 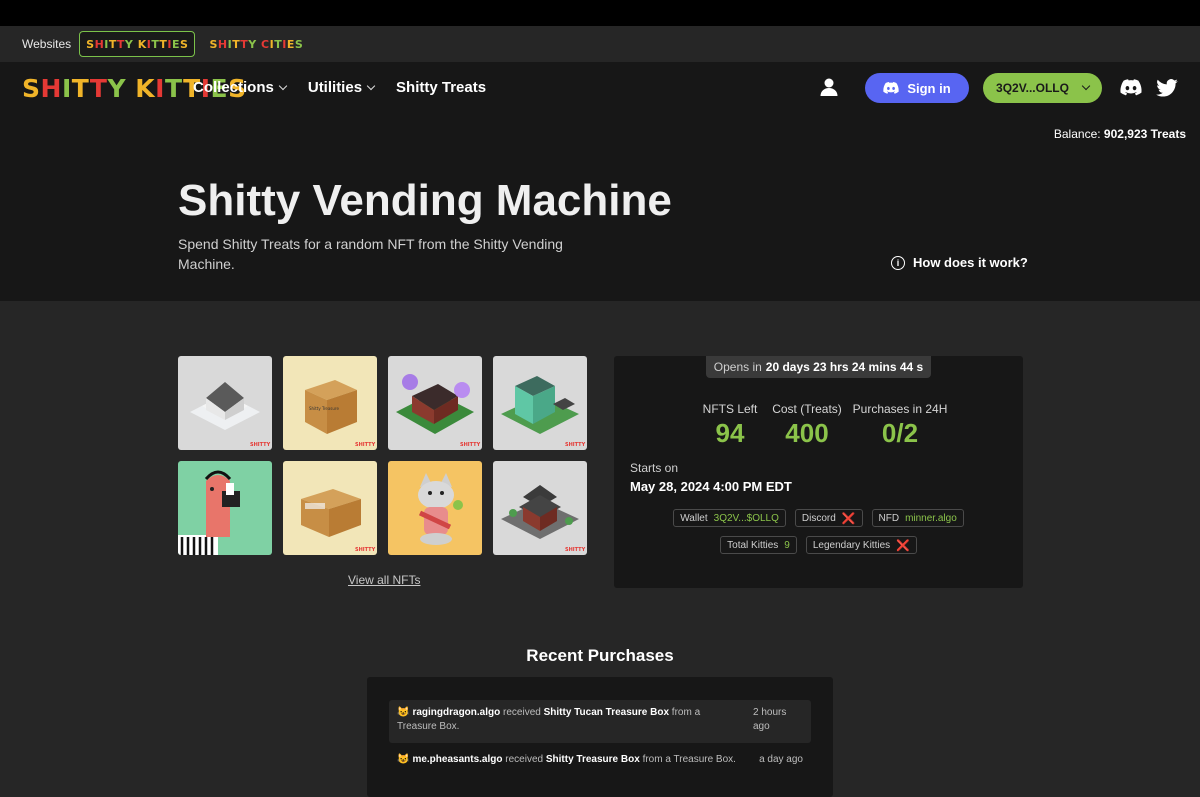 What do you see at coordinates (137, 44) in the screenshot?
I see `site-link-shitty-kitties: SHITTY KITTIES` at bounding box center [137, 44].